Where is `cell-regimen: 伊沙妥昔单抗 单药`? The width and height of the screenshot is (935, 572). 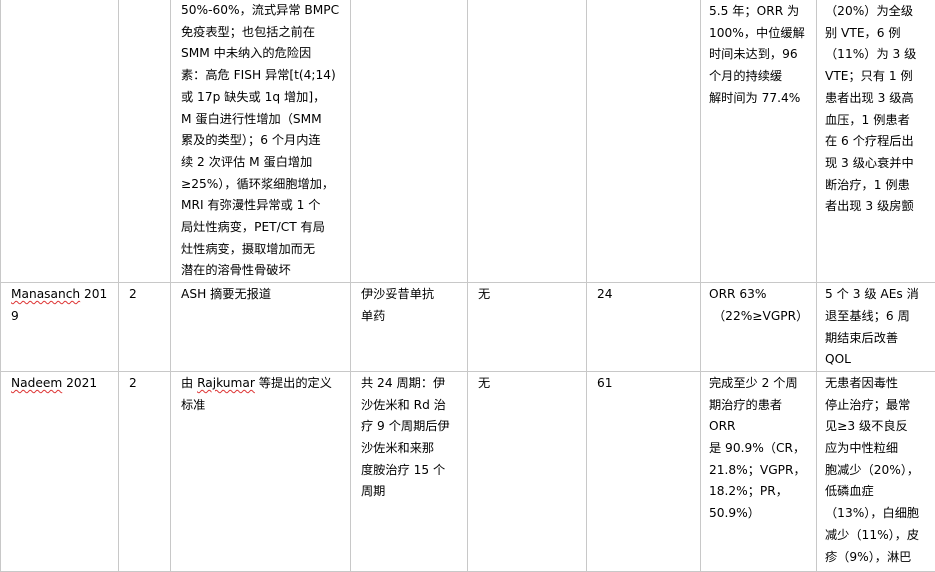 cell-regimen: 伊沙妥昔单抗 单药 is located at coordinates (409, 327).